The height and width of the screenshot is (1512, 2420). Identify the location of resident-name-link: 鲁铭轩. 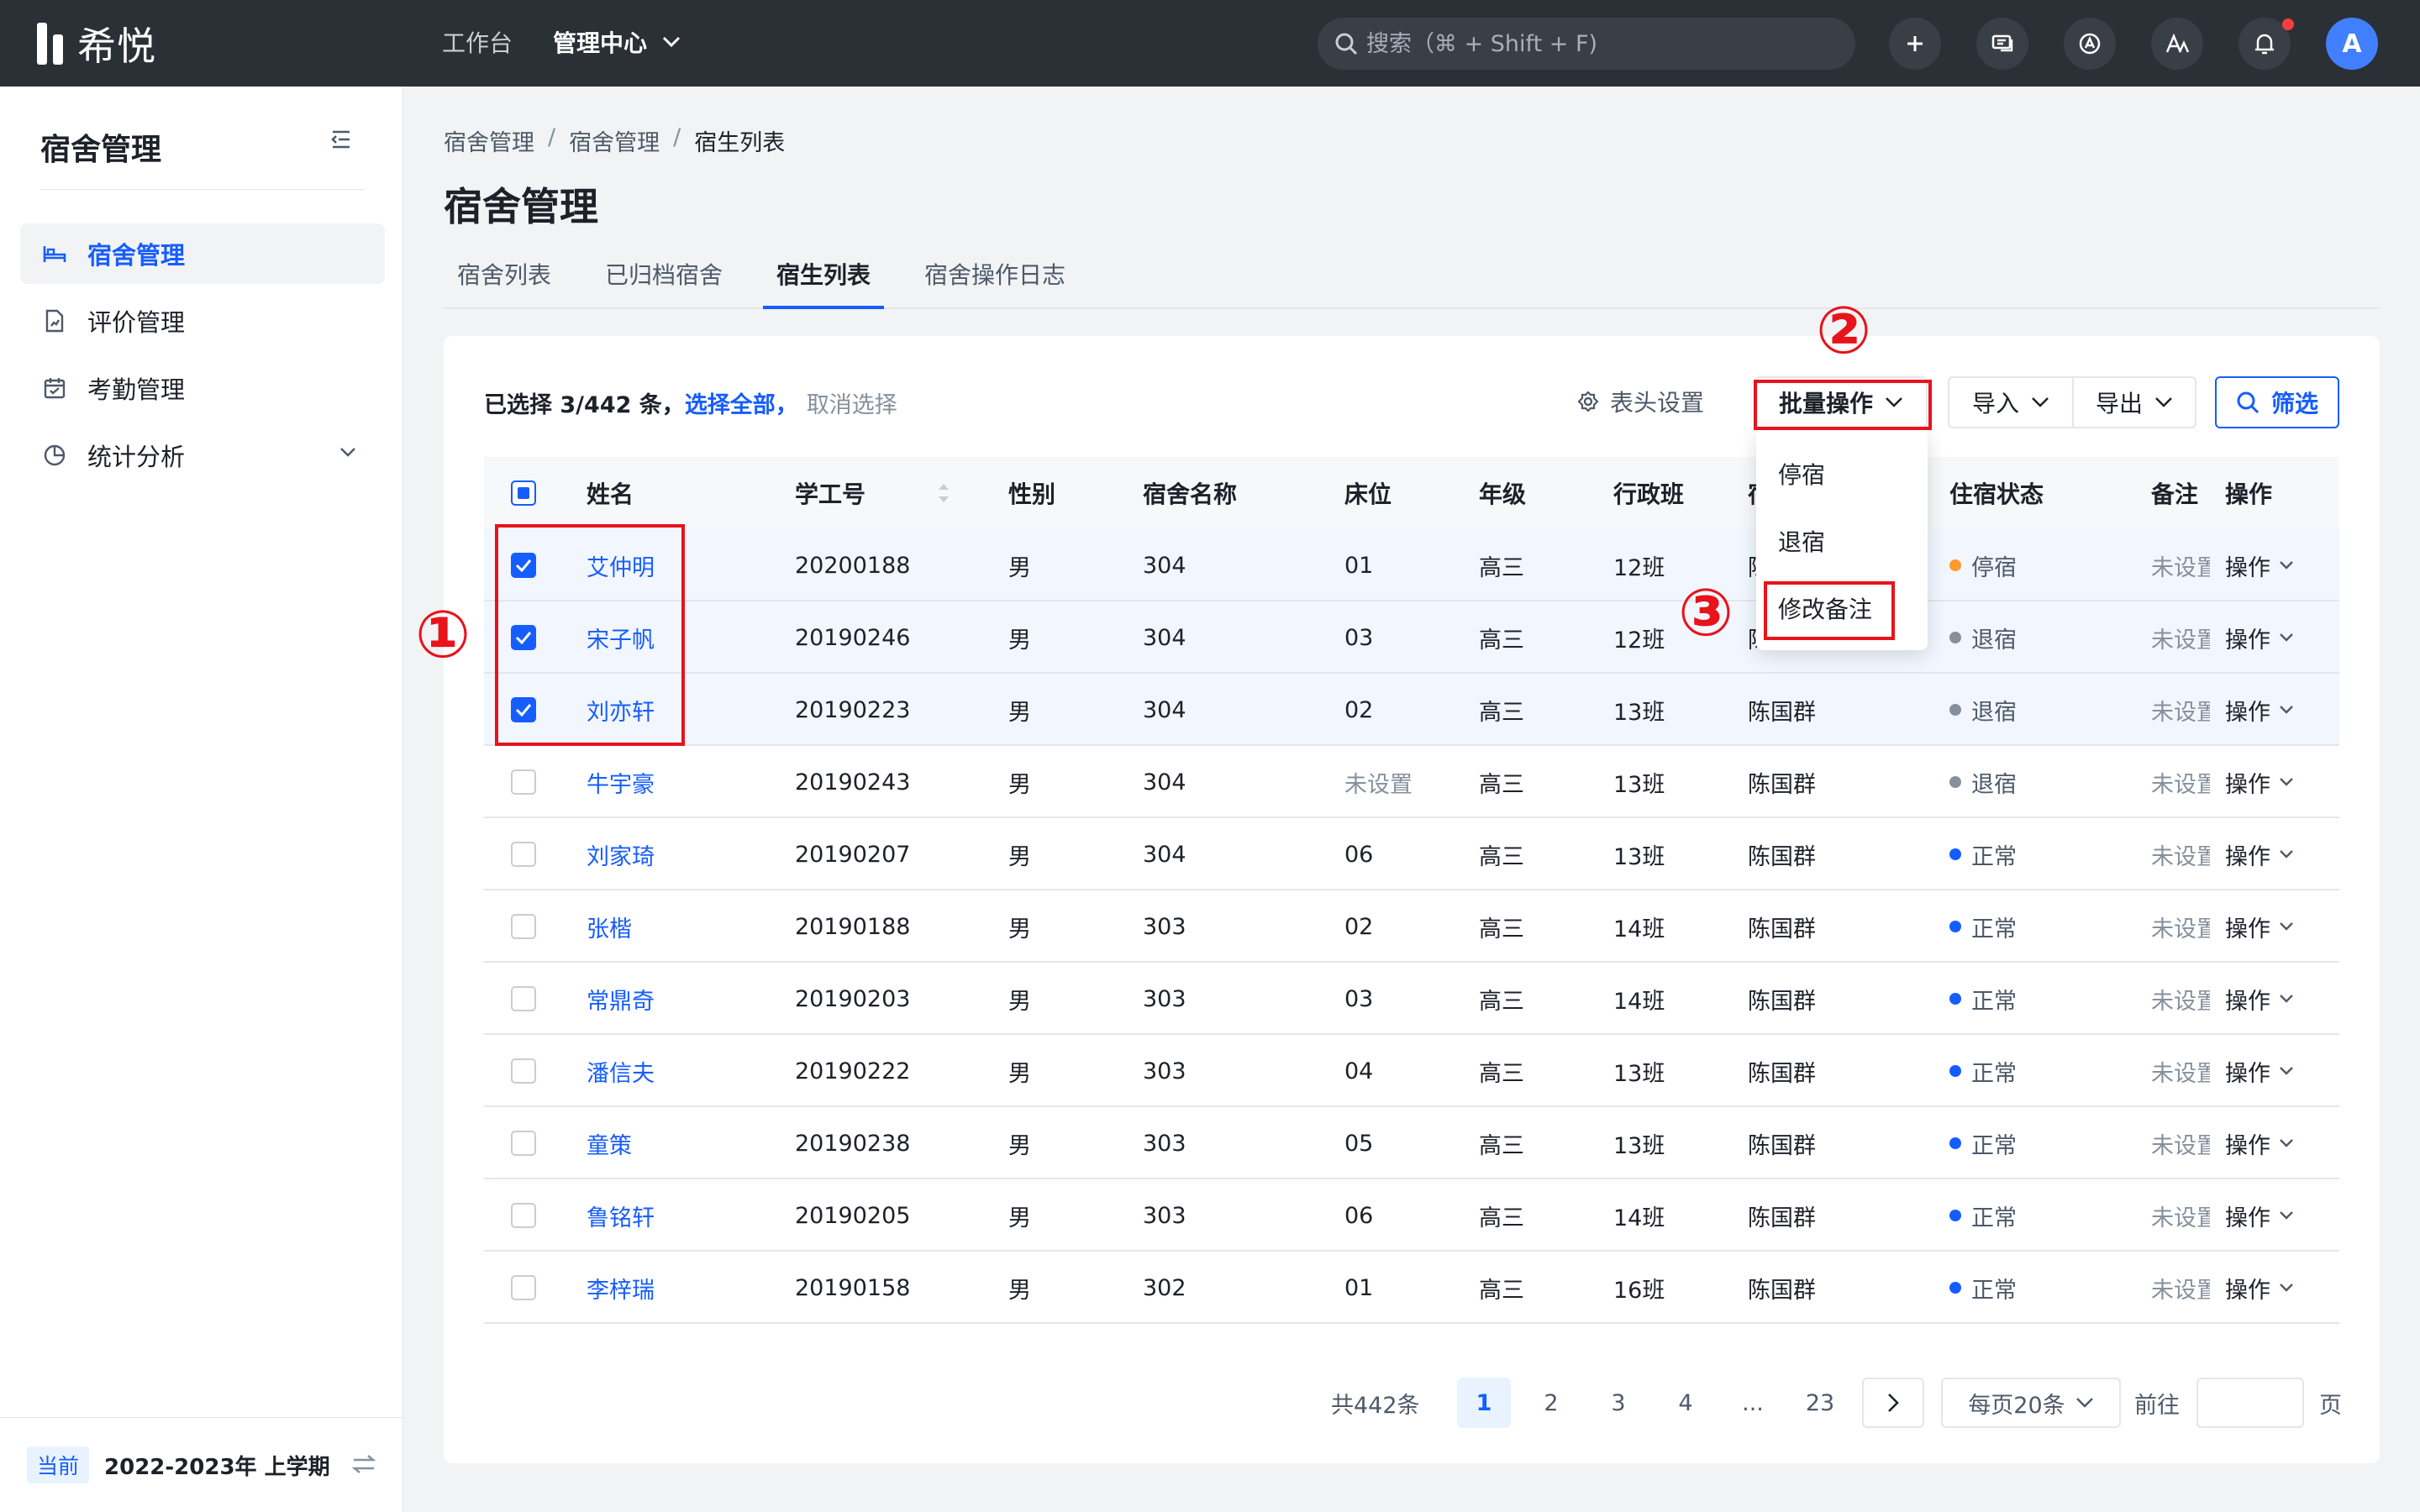
(621, 1215).